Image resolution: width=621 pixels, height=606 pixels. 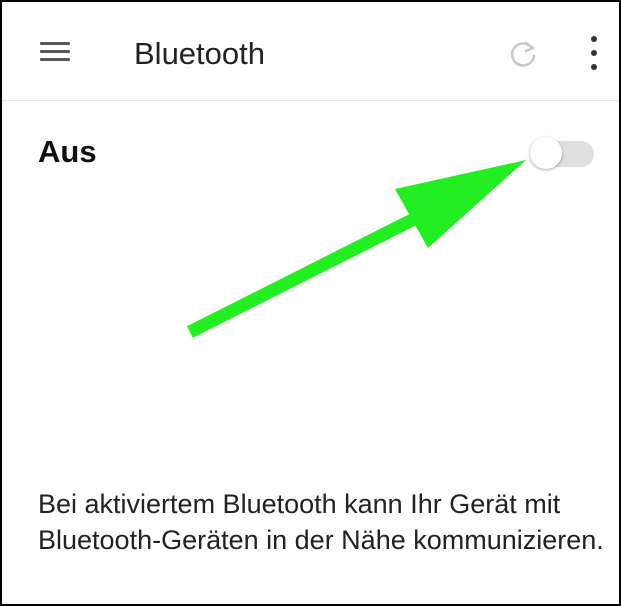 I want to click on page-title: Bluetooth, so click(x=199, y=53).